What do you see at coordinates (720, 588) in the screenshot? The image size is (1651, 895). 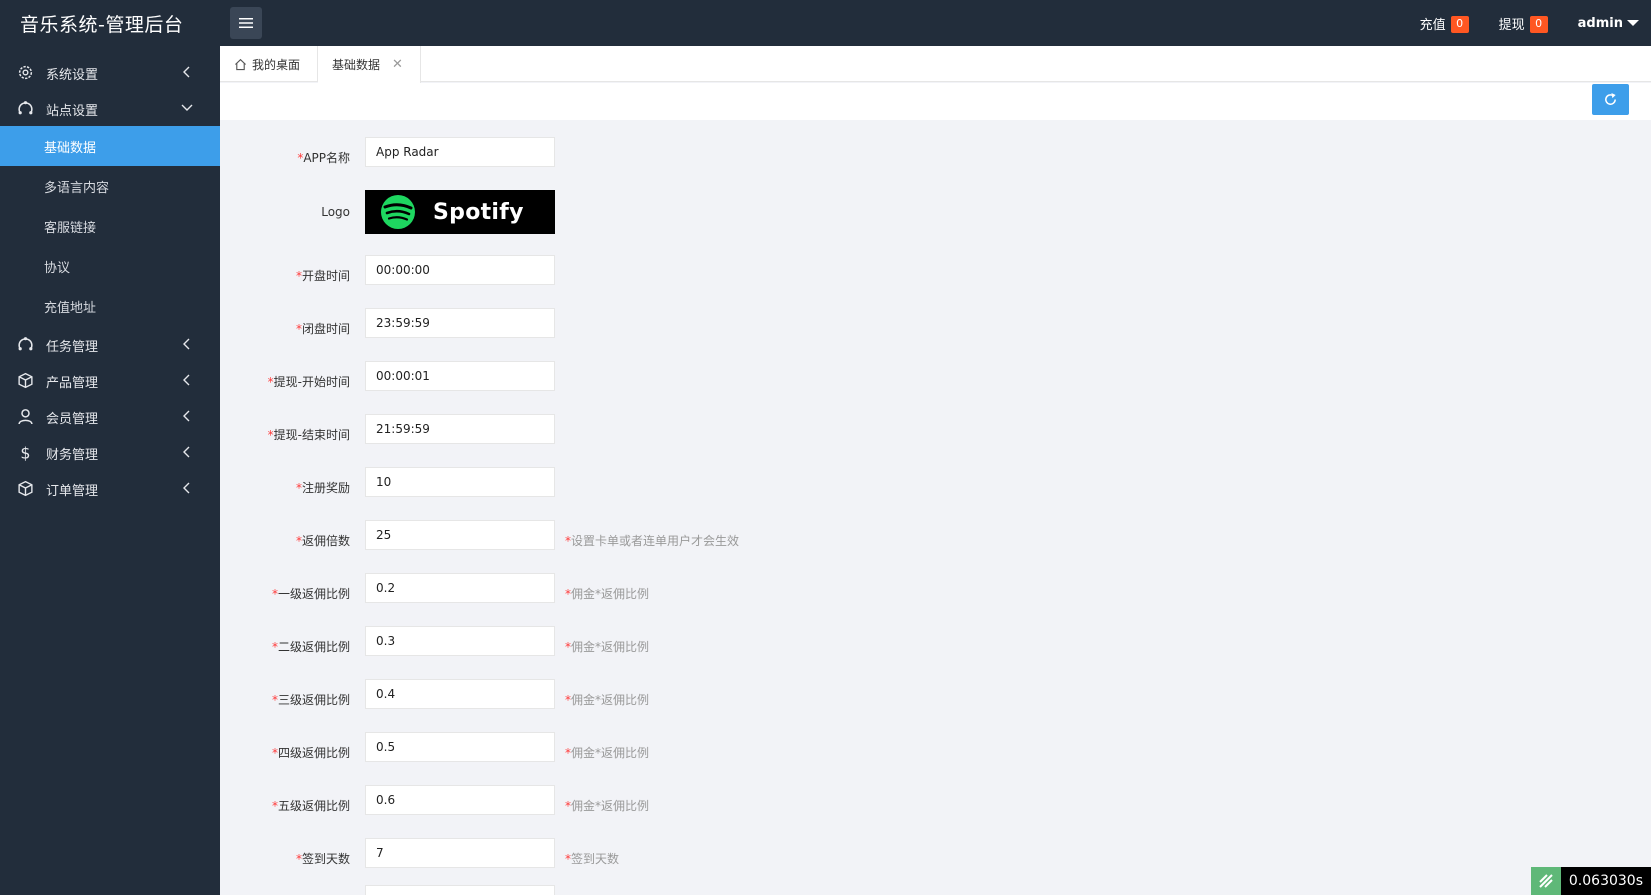 I see `form-row-level1-ratio: *一级返佣比例 *佣金*返佣比例` at bounding box center [720, 588].